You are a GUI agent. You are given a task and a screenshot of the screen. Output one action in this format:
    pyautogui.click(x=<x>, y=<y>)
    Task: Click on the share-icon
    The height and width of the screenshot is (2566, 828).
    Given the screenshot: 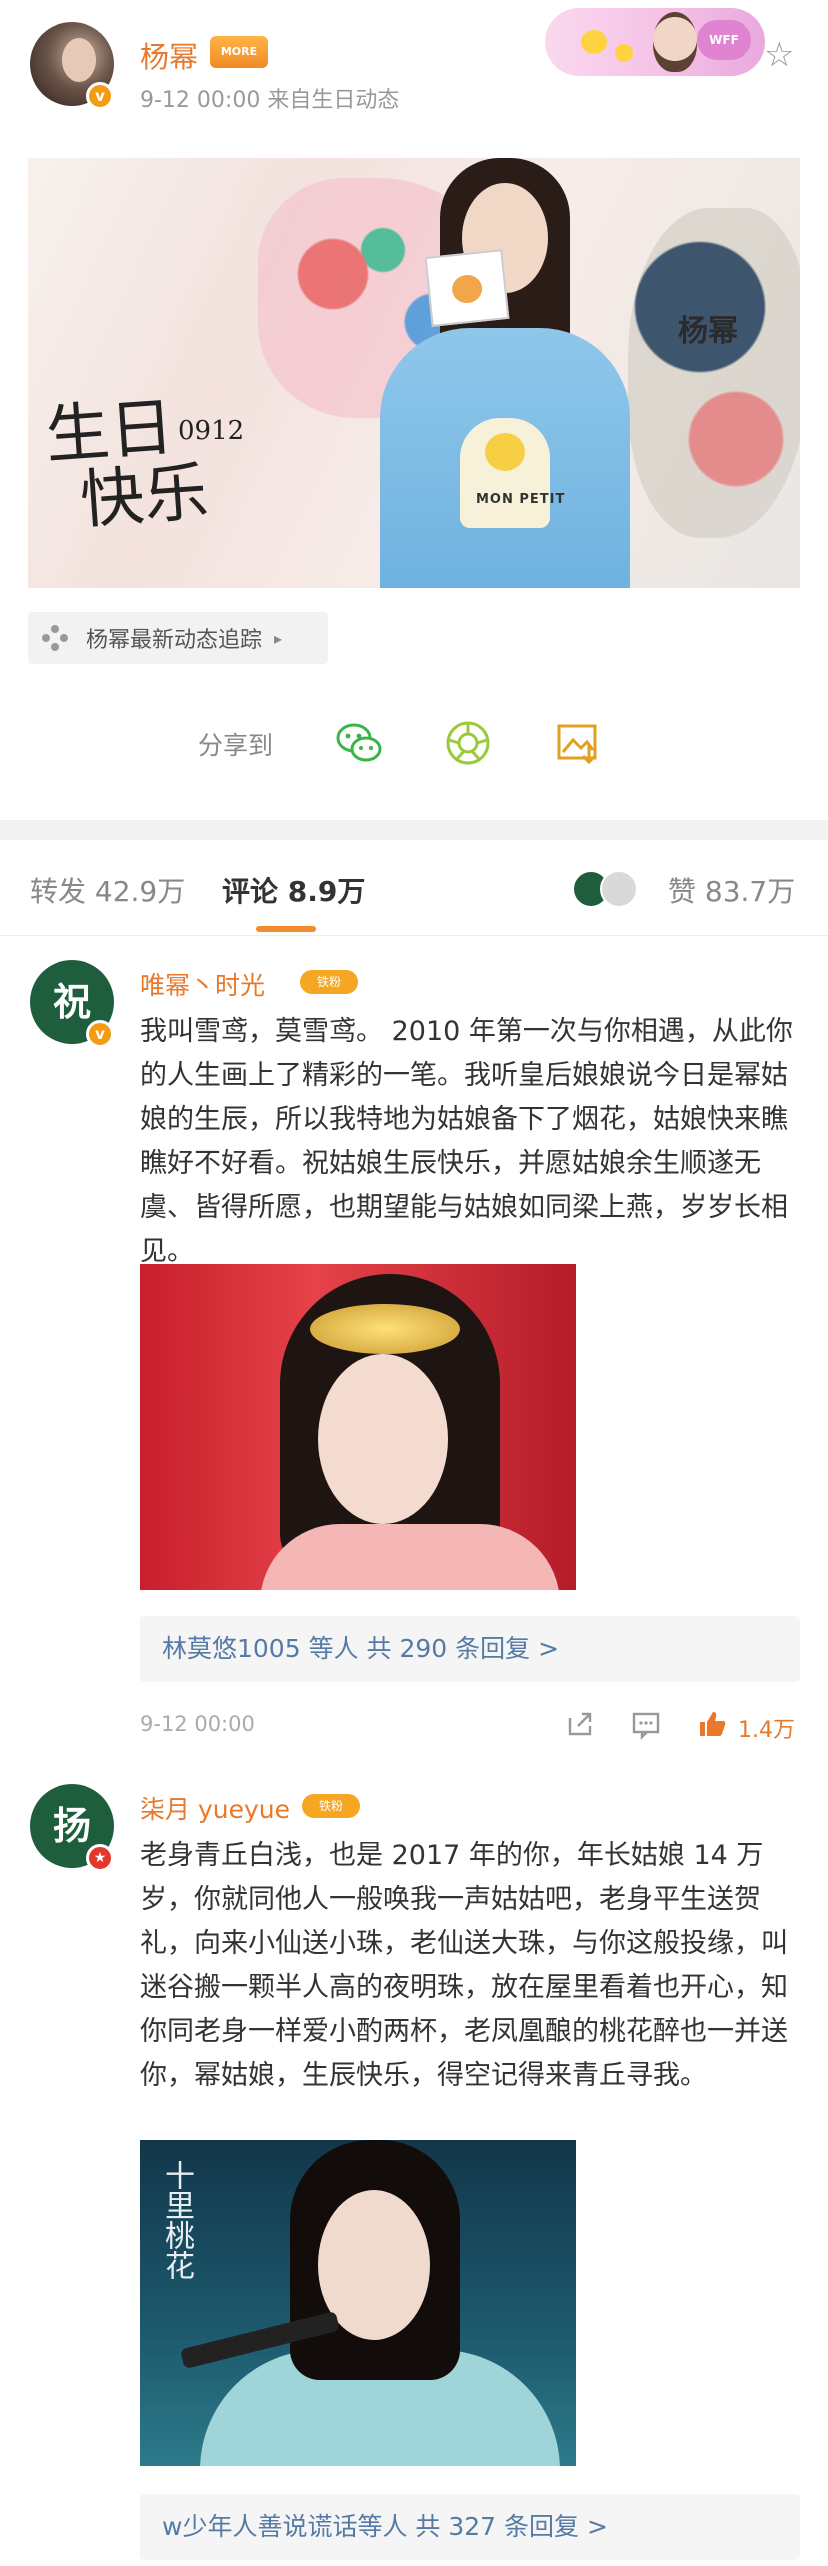 What is the action you would take?
    pyautogui.click(x=580, y=1724)
    